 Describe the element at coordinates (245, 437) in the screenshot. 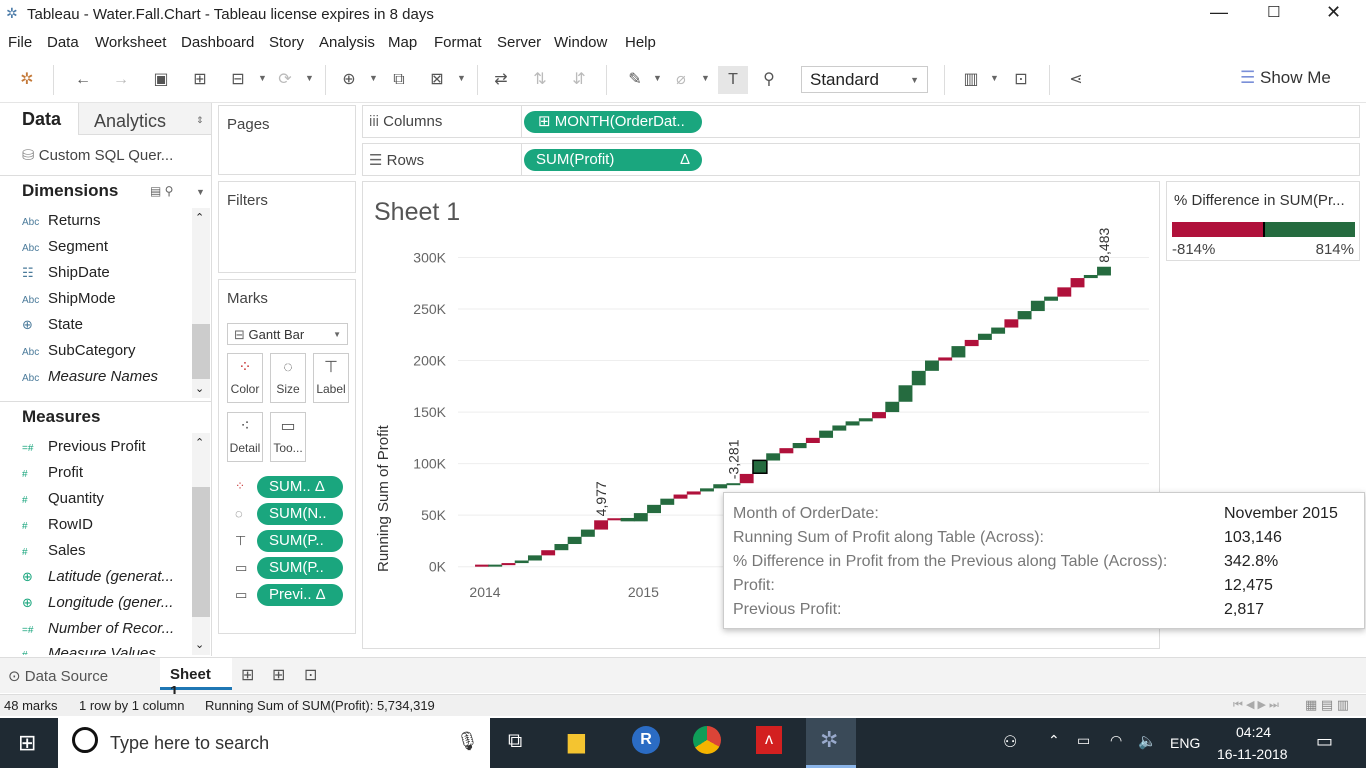

I see `detail-button: ⁖ Detail` at that location.